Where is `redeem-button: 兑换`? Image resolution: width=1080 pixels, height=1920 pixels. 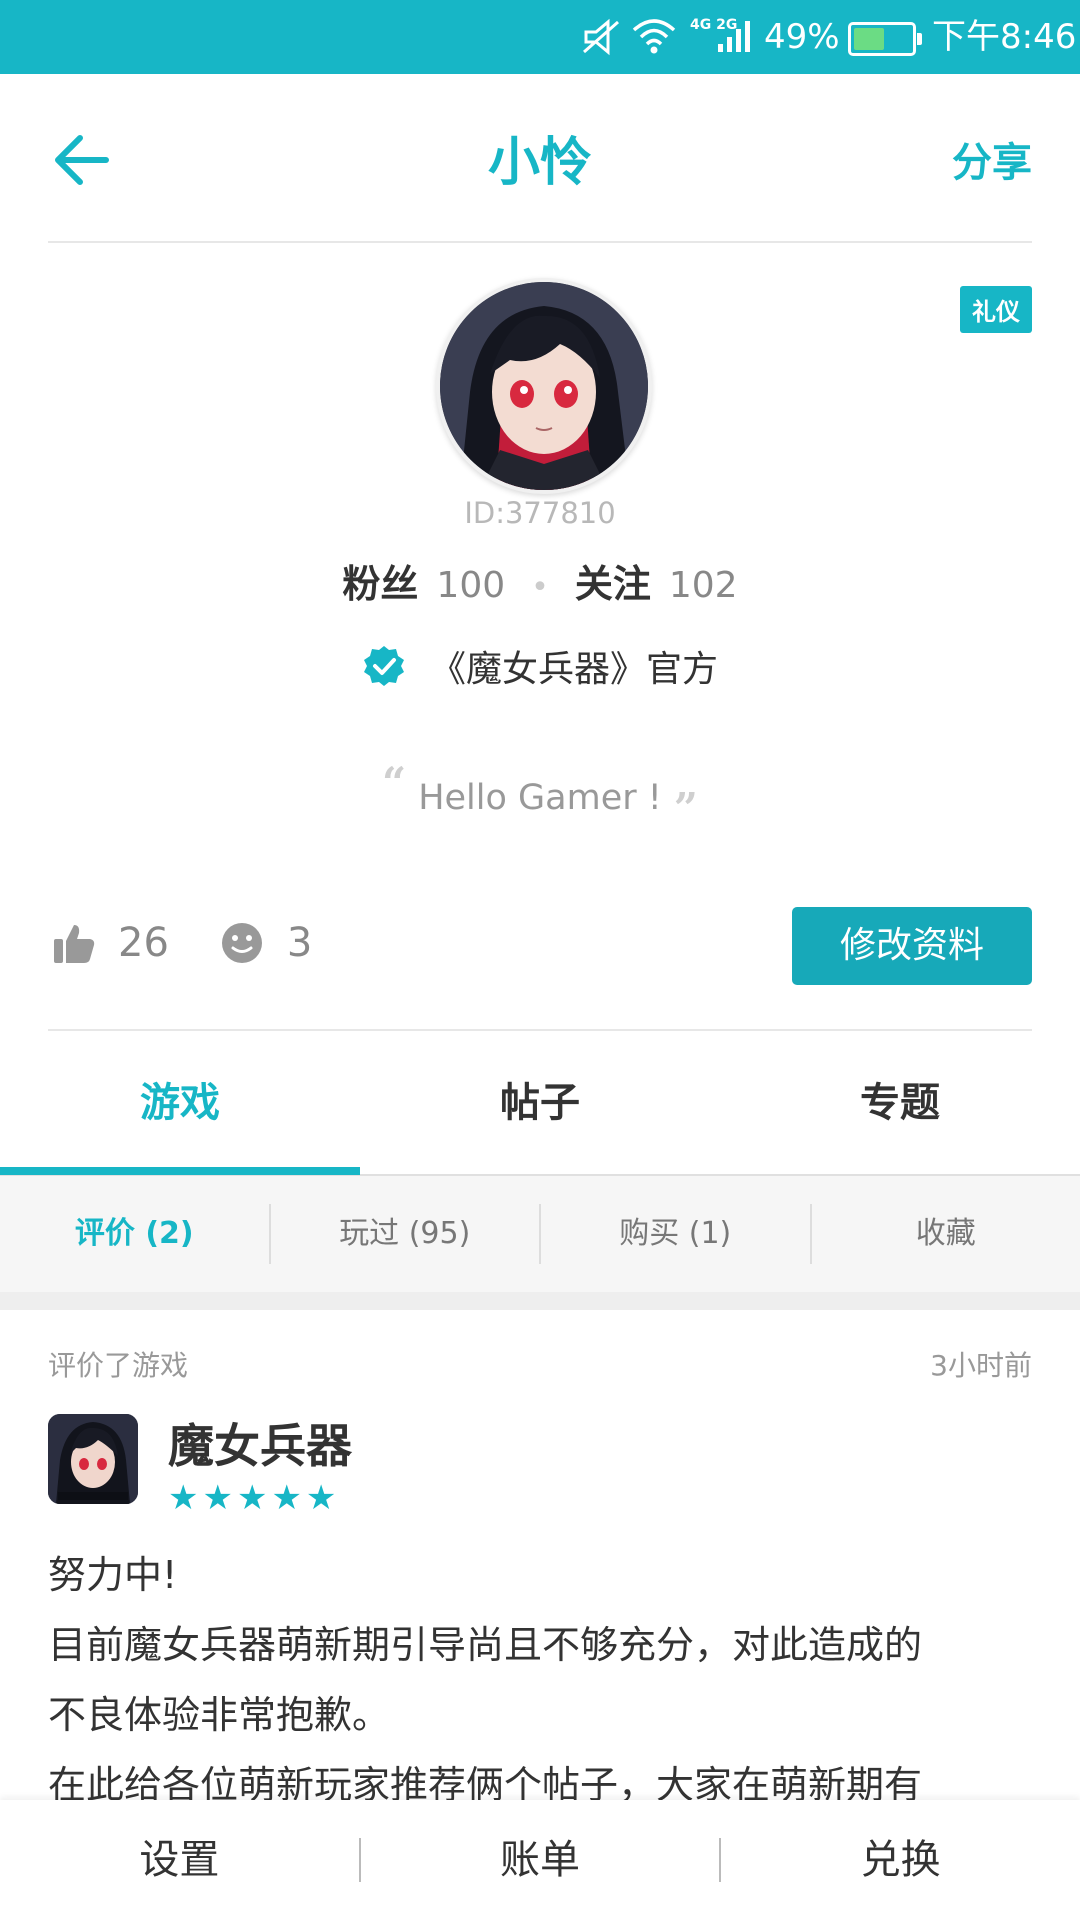 redeem-button: 兑换 is located at coordinates (900, 1860).